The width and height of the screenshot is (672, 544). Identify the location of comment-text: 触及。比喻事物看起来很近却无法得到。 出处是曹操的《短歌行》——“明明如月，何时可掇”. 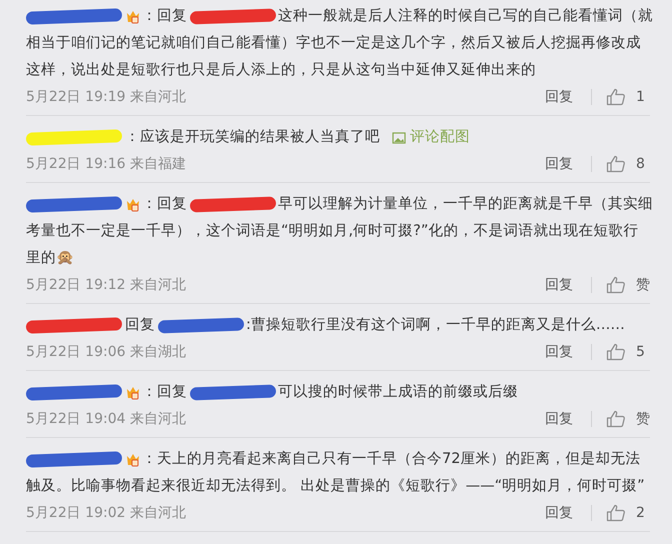
(335, 486).